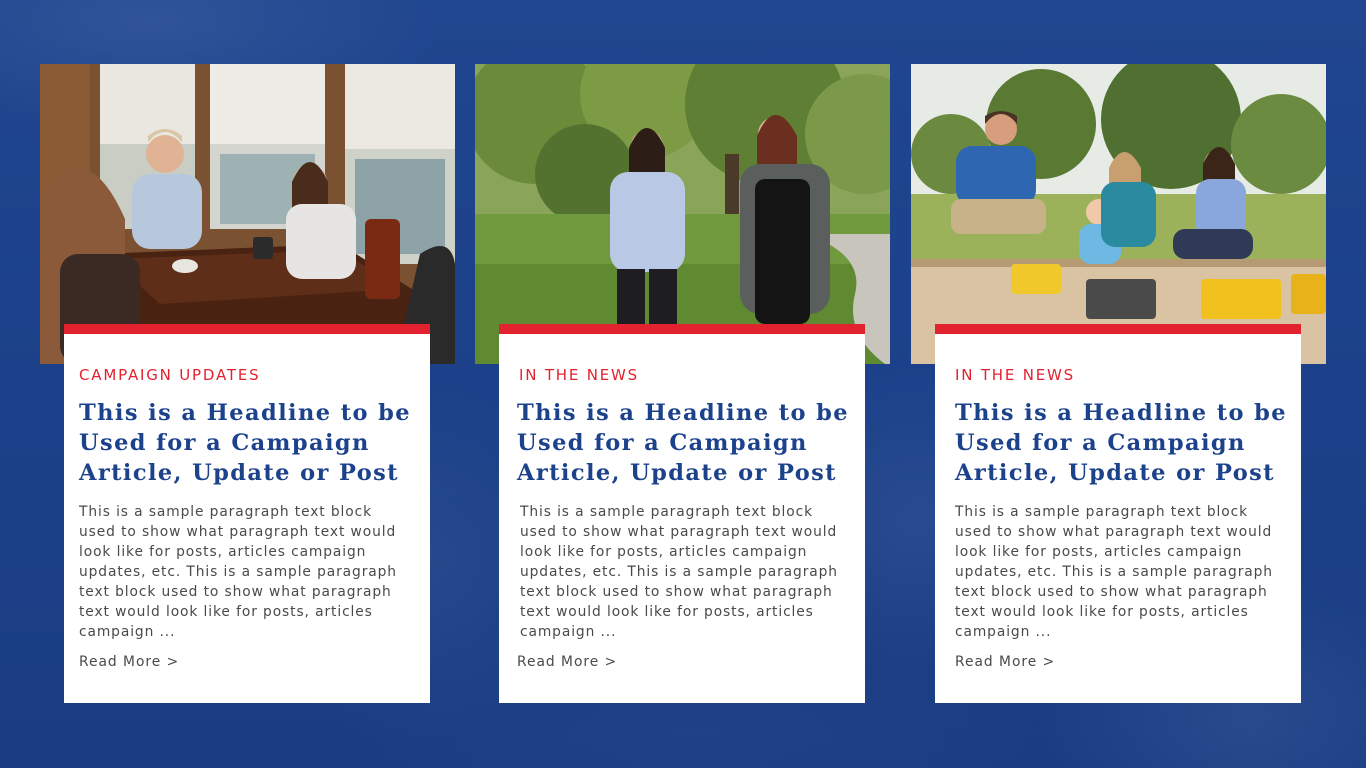  What do you see at coordinates (247, 214) in the screenshot?
I see `photo-family-conversation-indoors` at bounding box center [247, 214].